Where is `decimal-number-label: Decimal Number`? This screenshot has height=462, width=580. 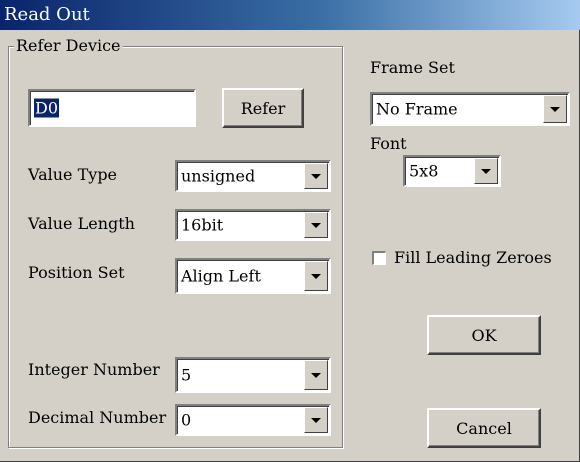 decimal-number-label: Decimal Number is located at coordinates (97, 417).